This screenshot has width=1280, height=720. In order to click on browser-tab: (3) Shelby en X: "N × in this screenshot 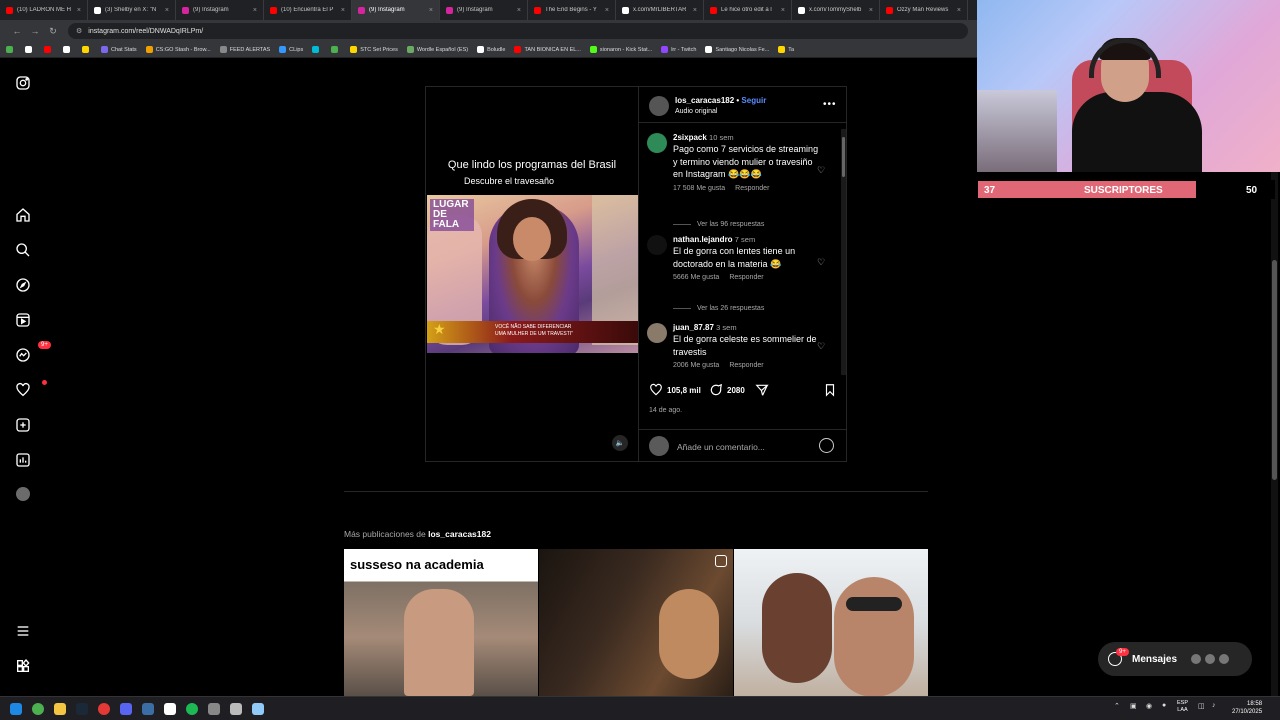, I will do `click(132, 10)`.